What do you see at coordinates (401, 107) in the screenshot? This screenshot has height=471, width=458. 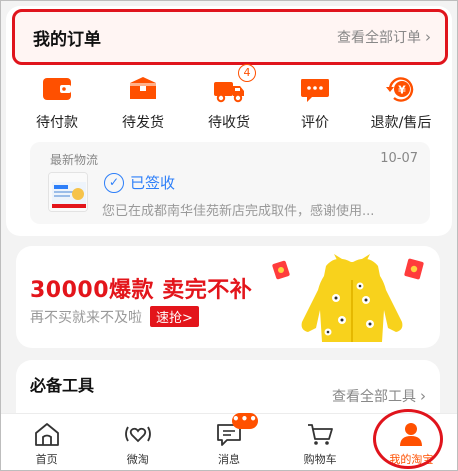 I see `status-refund: ¥ 退款/售后` at bounding box center [401, 107].